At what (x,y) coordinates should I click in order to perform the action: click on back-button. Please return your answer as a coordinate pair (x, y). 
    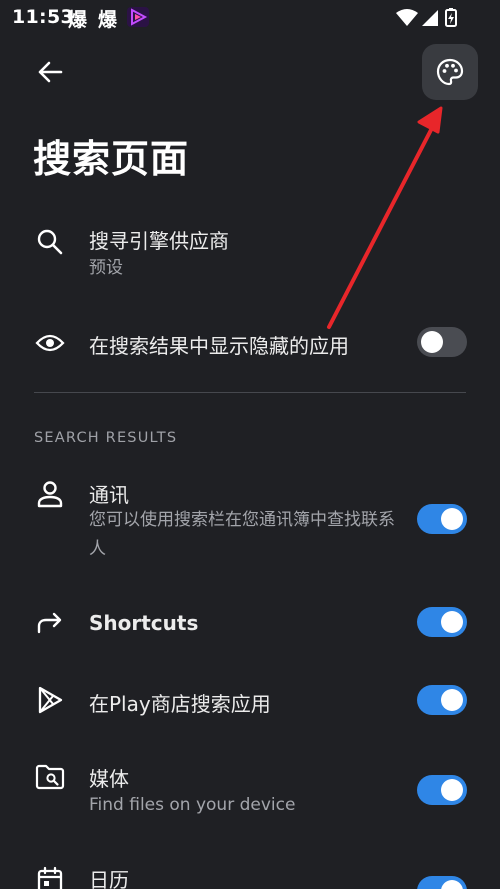
    Looking at the image, I should click on (50, 72).